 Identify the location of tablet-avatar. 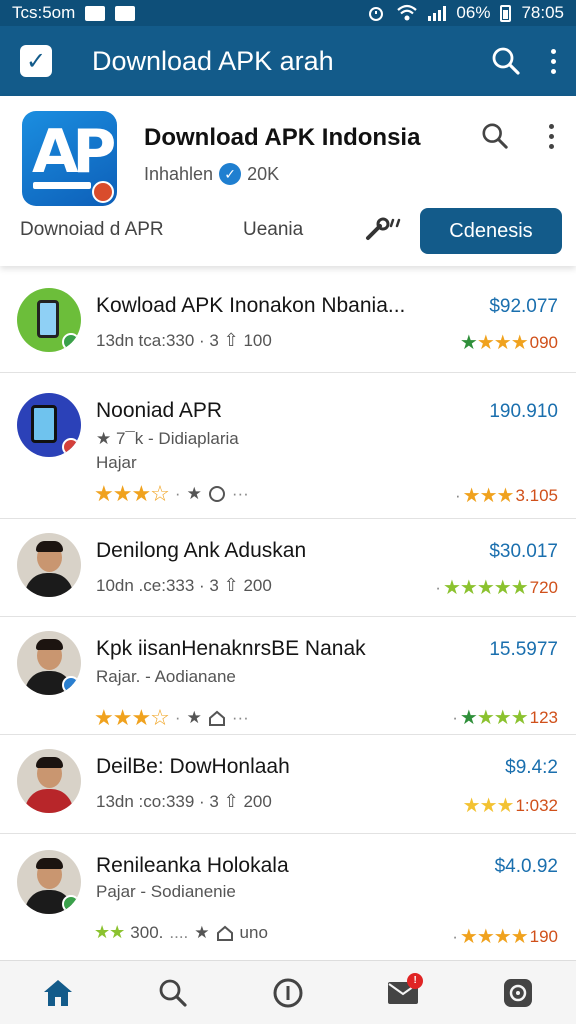
(49, 425).